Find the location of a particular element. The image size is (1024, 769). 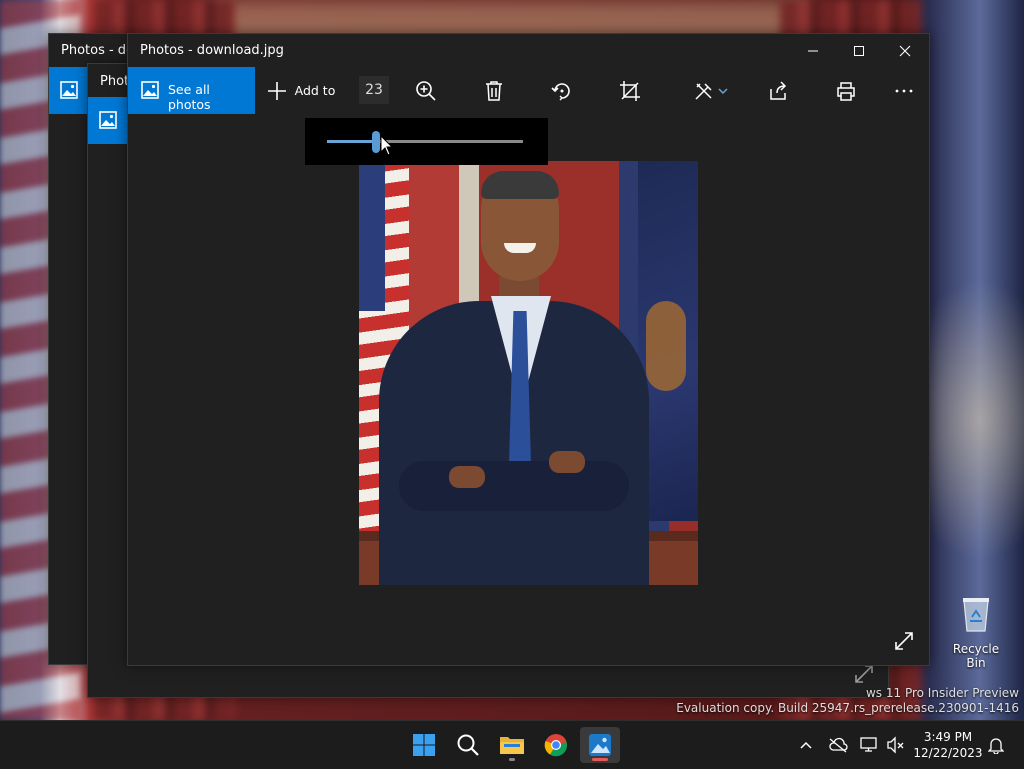

file-explorer-icon is located at coordinates (512, 745).